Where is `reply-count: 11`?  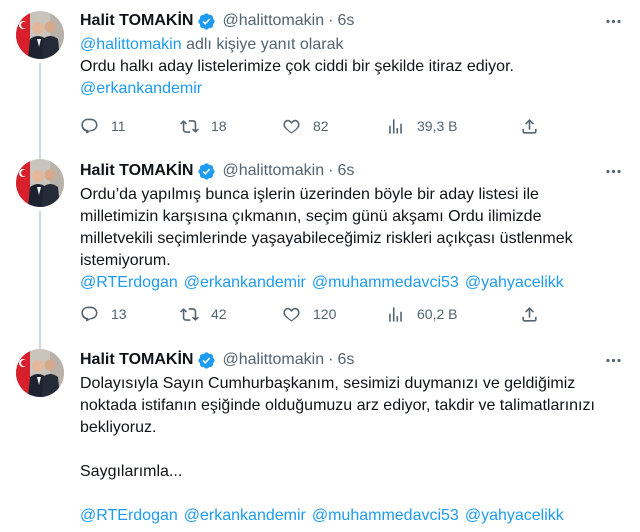 reply-count: 11 is located at coordinates (118, 126).